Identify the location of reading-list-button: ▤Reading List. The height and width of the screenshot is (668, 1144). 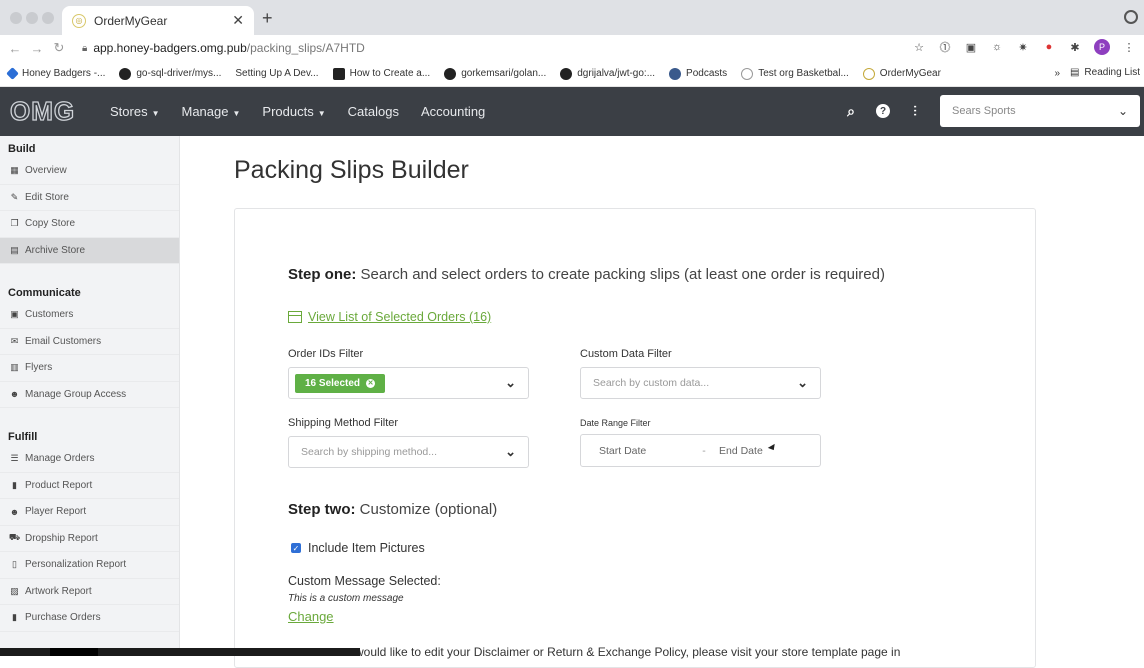
(1105, 72).